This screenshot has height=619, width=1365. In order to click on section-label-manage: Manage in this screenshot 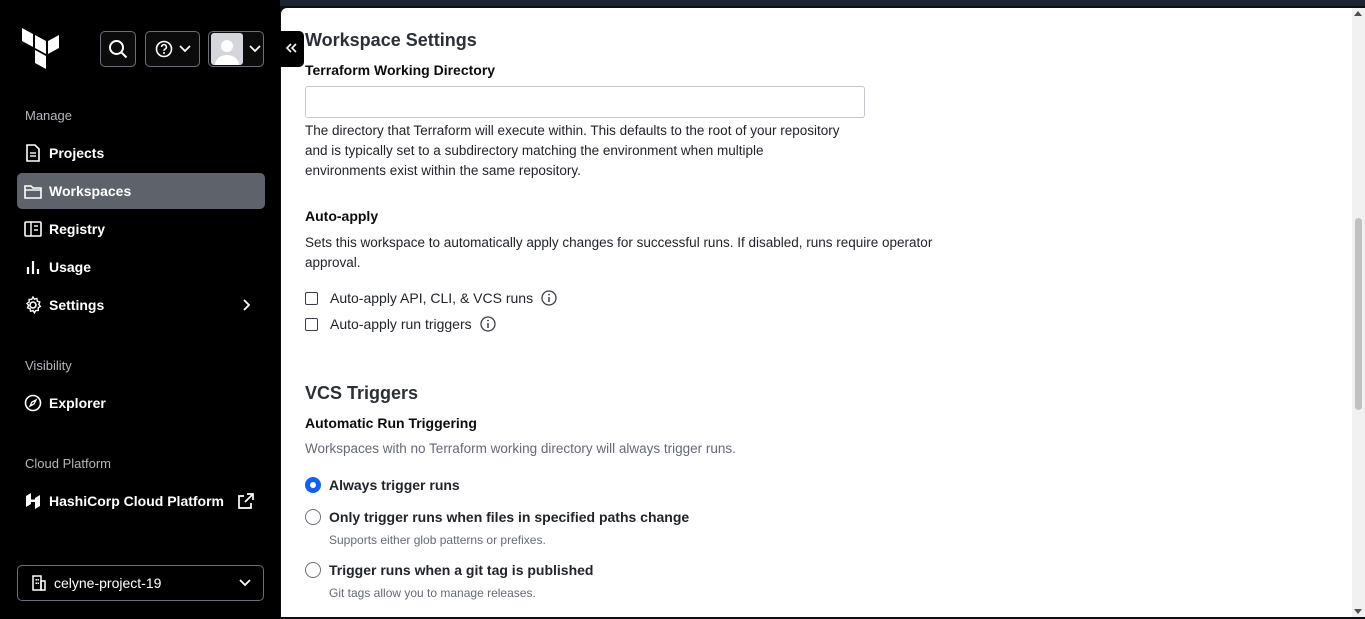, I will do `click(48, 115)`.